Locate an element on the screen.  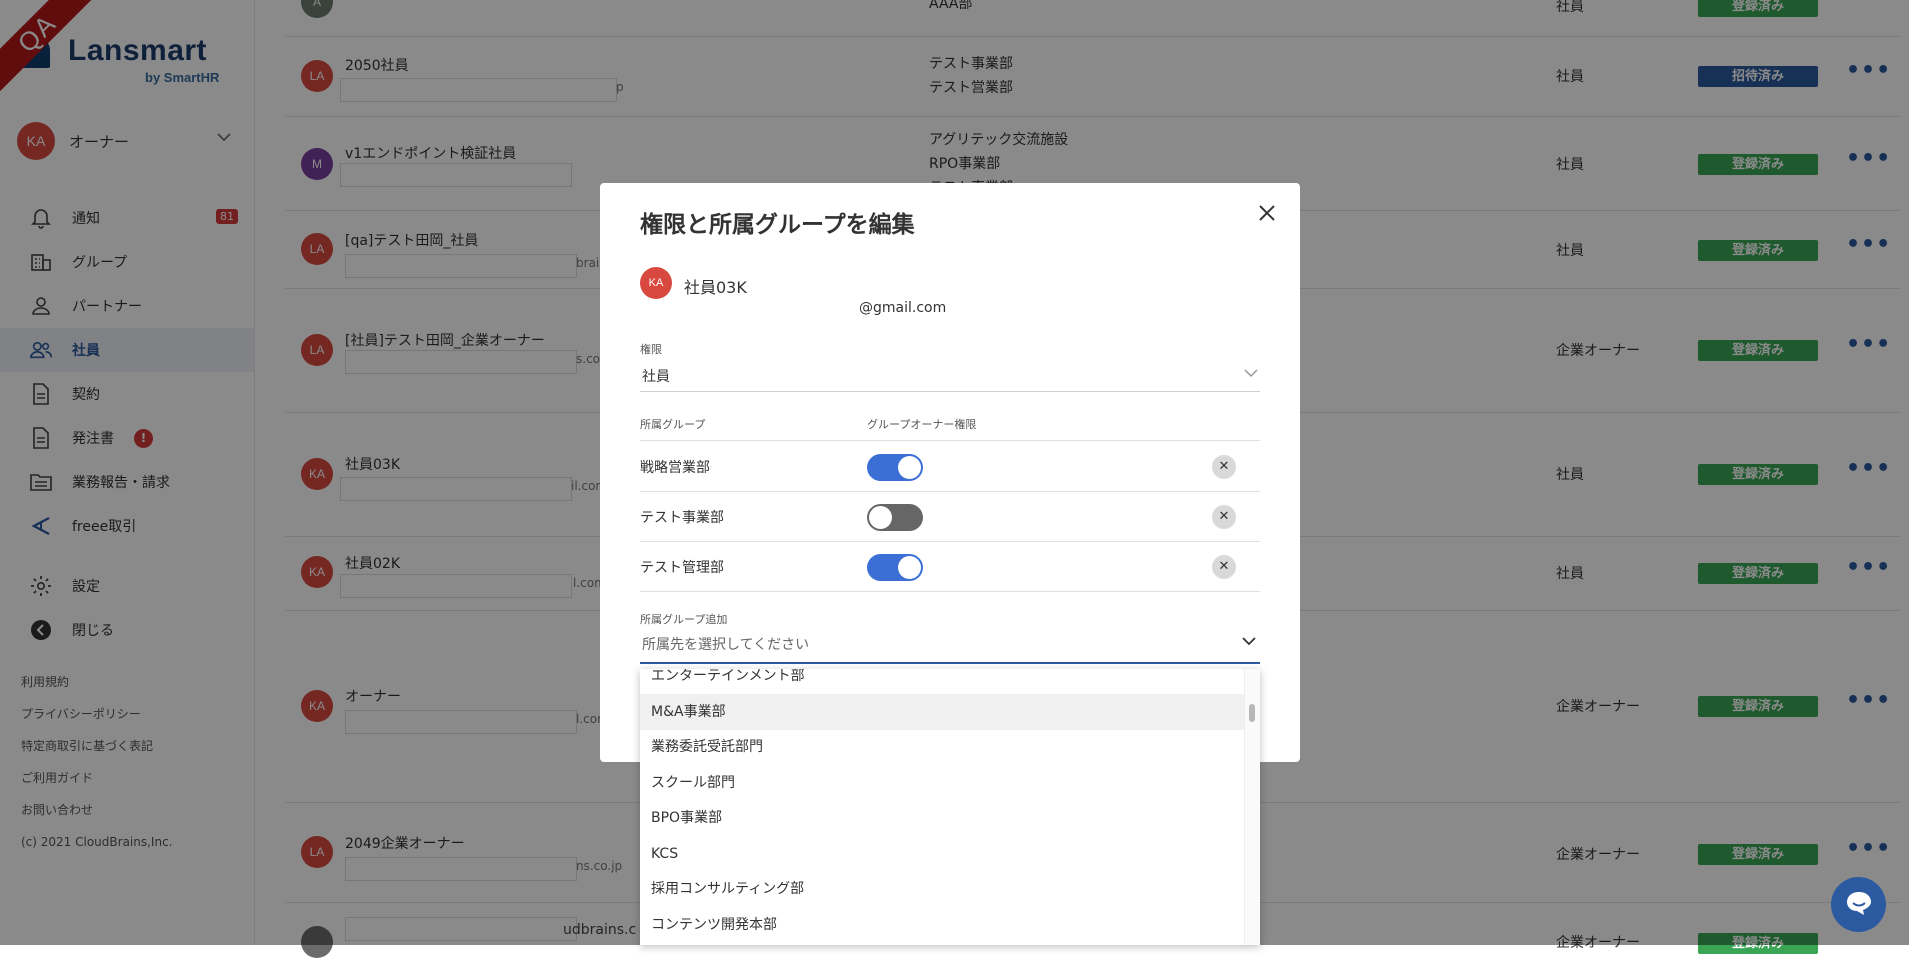
chat-bubble-icon is located at coordinates (1859, 905).